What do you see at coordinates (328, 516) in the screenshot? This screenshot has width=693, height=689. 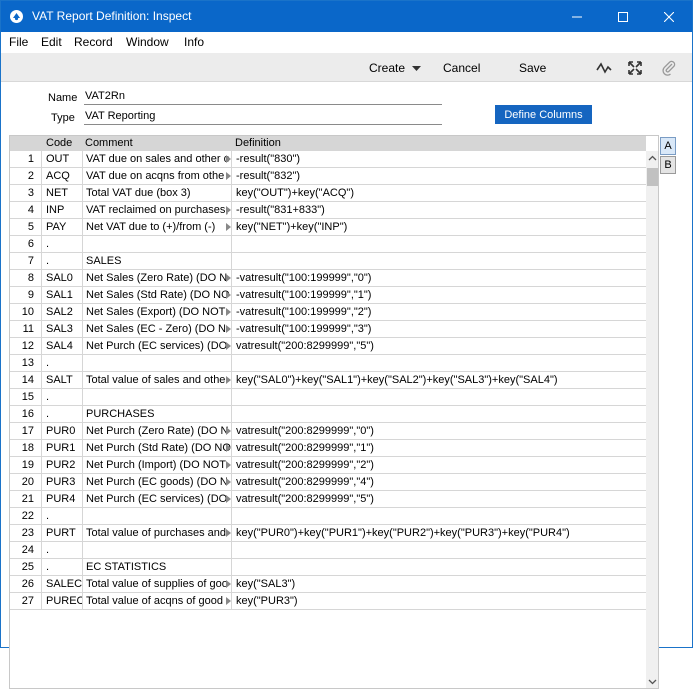 I see `table-row: 22.` at bounding box center [328, 516].